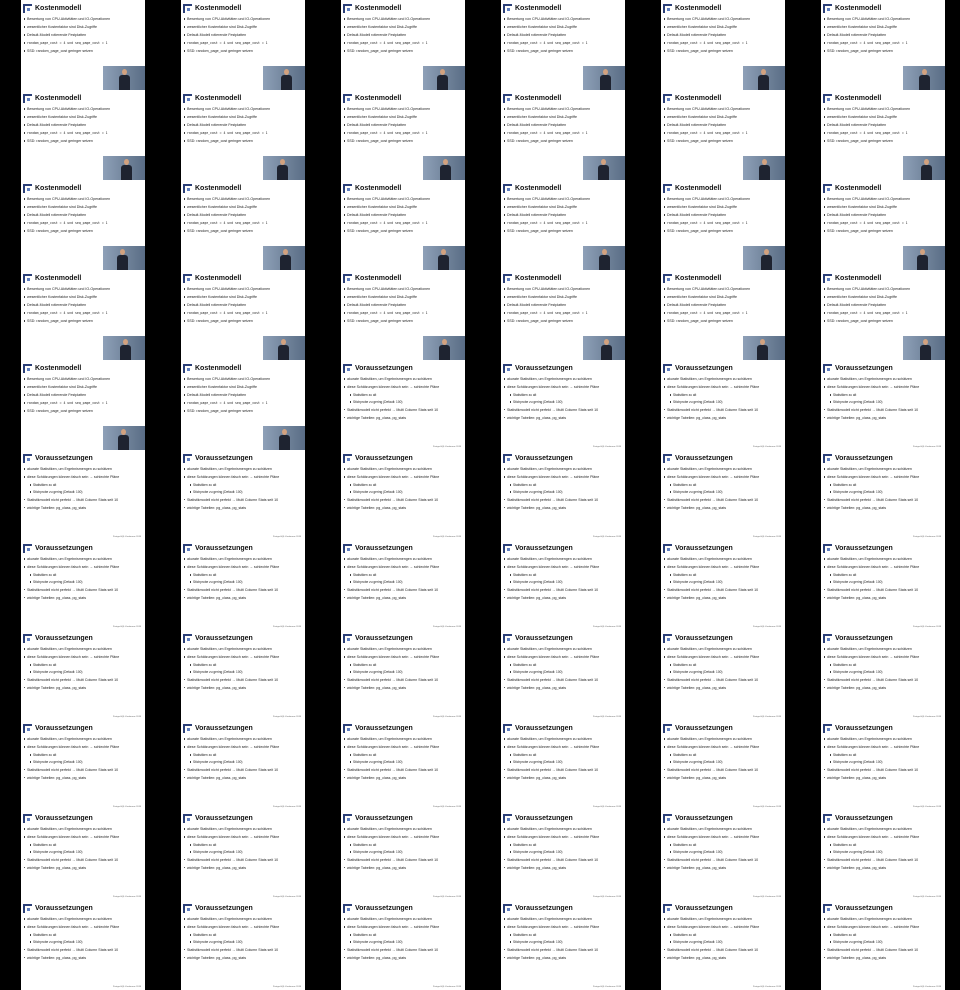 The height and width of the screenshot is (990, 960). I want to click on slide-sub-bullet: Stichprobe zu gering (Default: 100), so click(566, 942).